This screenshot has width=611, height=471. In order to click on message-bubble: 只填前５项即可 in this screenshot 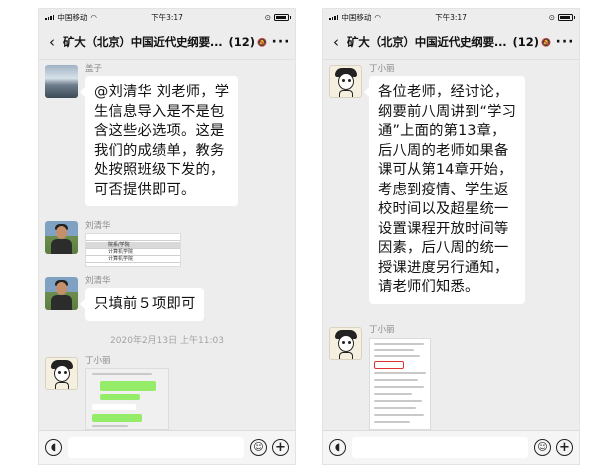, I will do `click(142, 304)`.